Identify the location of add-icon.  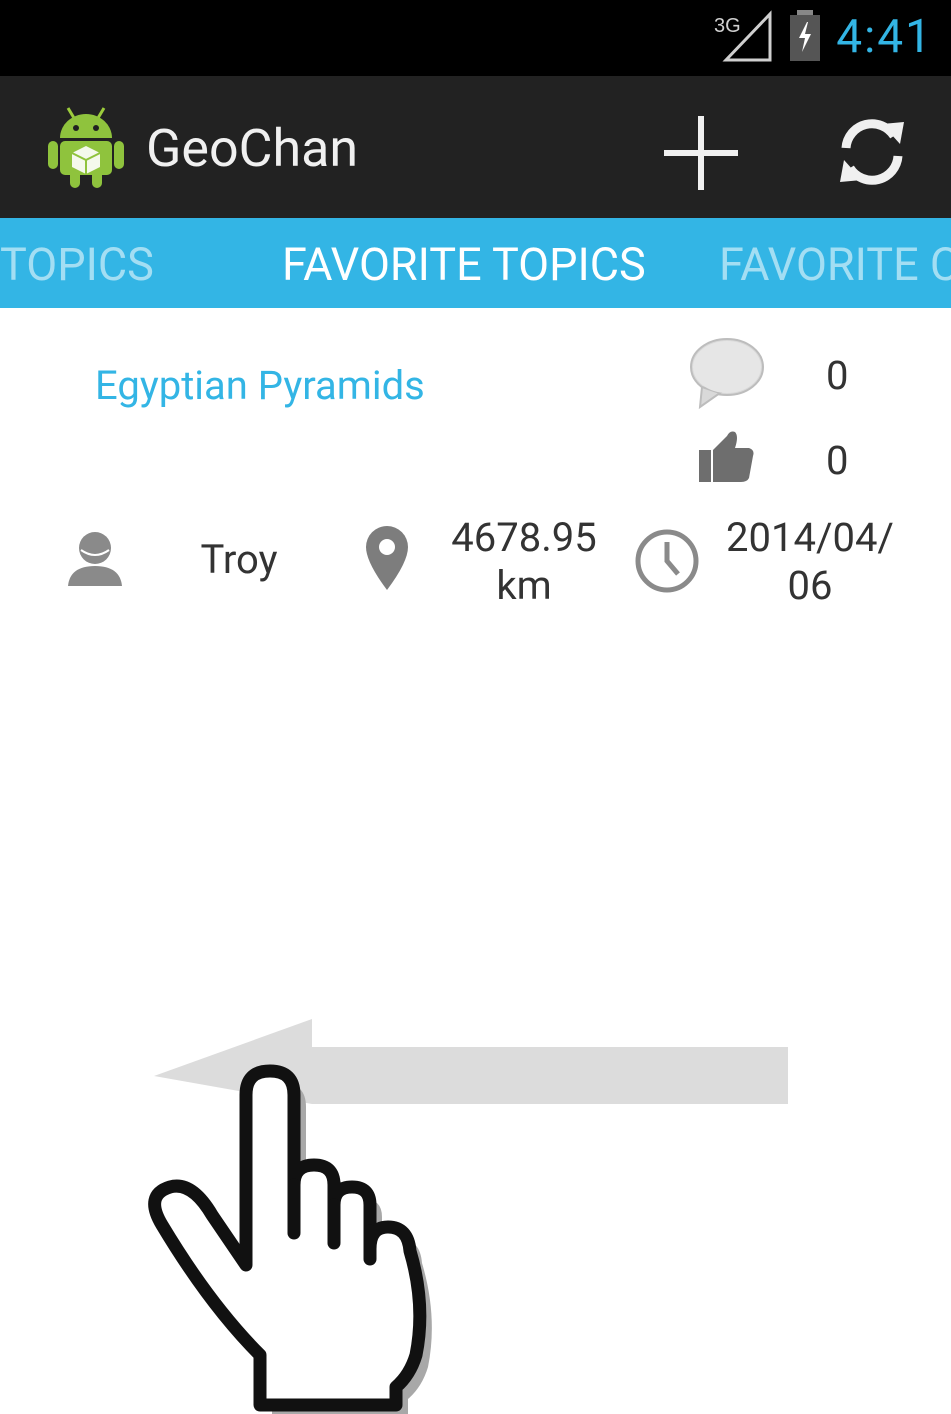
(701, 153).